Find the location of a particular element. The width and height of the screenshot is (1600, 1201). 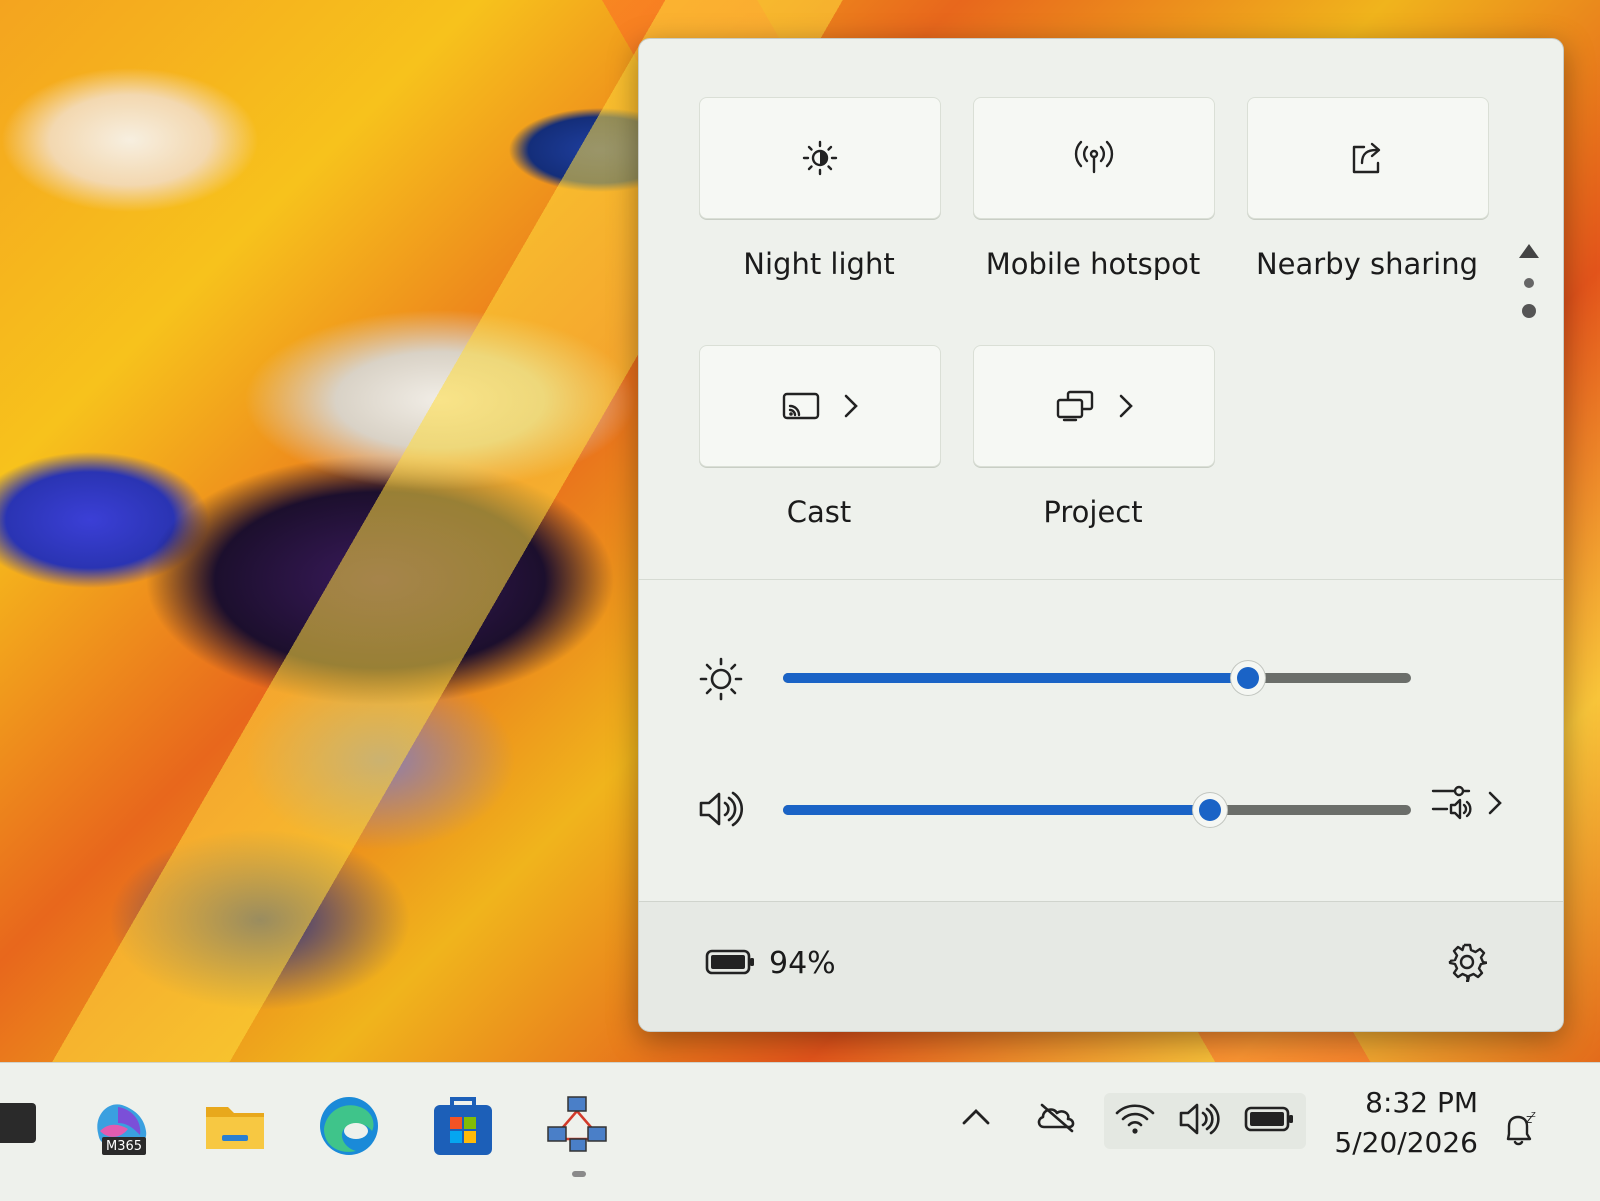

brightness-icon is located at coordinates (721, 681).